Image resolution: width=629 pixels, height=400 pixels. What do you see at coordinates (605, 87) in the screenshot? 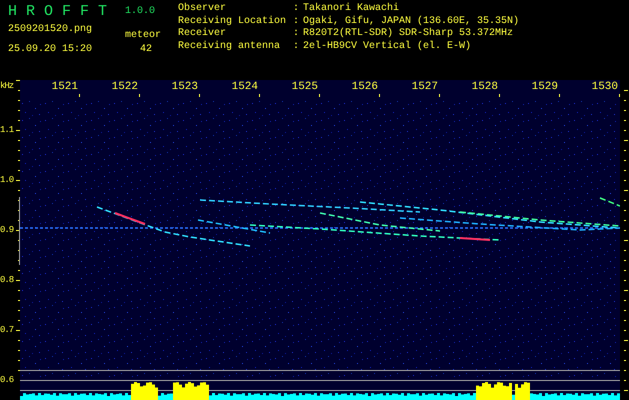
I see `x-axis-label: 1530` at bounding box center [605, 87].